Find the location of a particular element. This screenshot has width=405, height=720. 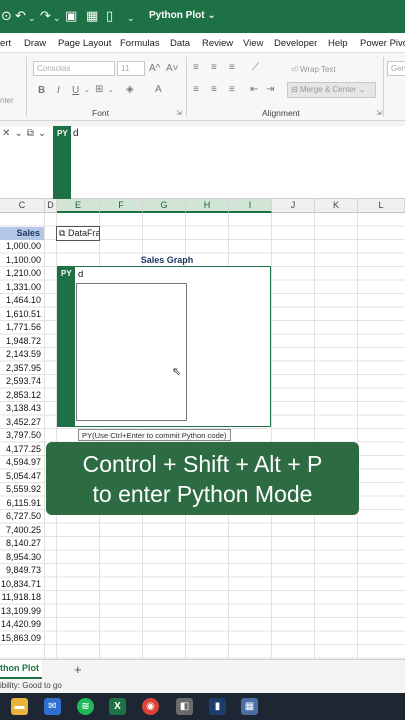

sales-value-cell: 10,834.71 is located at coordinates (22, 584).